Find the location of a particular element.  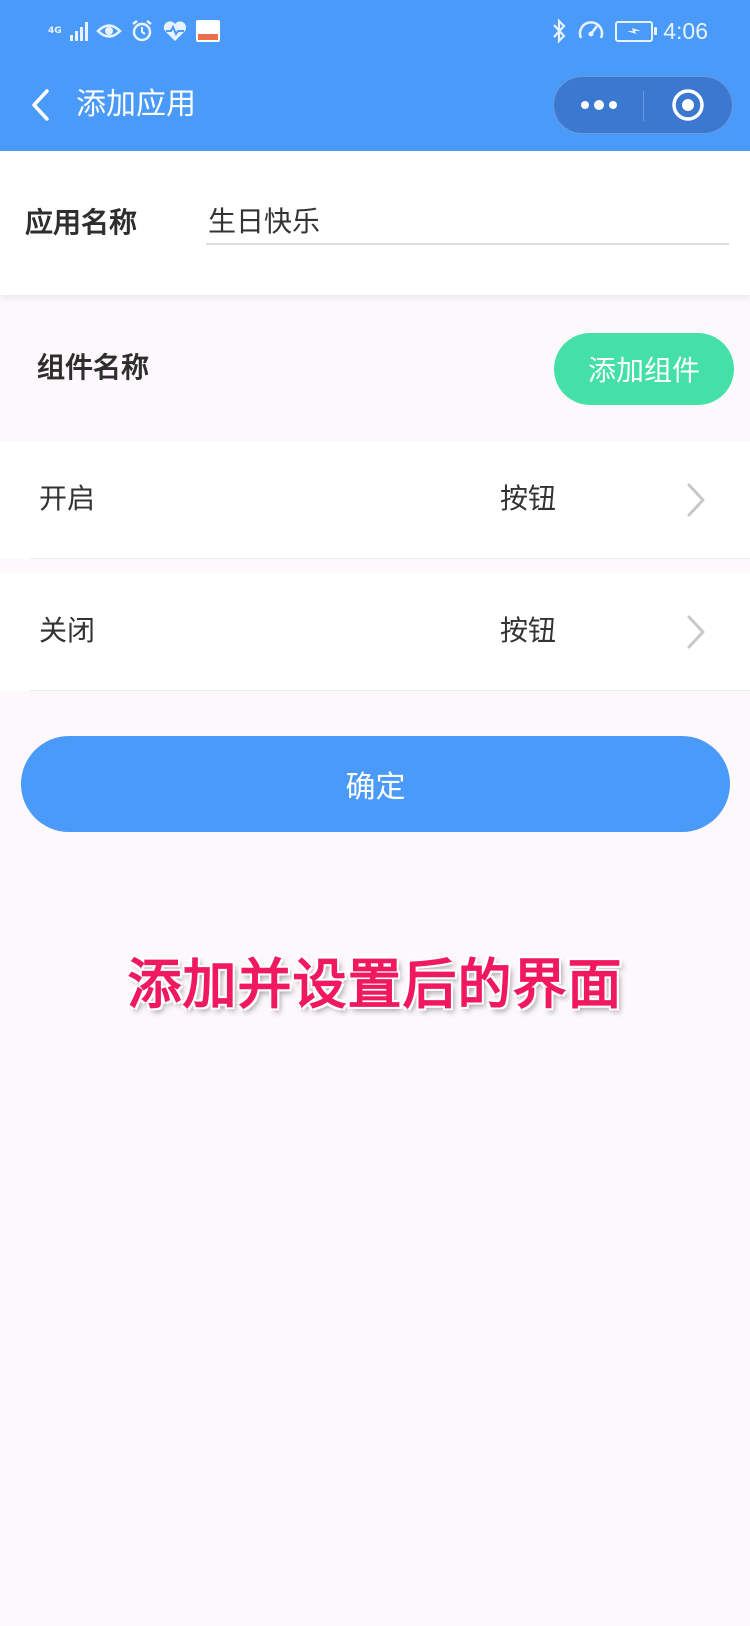

confirm-button: 确定 is located at coordinates (375, 784).